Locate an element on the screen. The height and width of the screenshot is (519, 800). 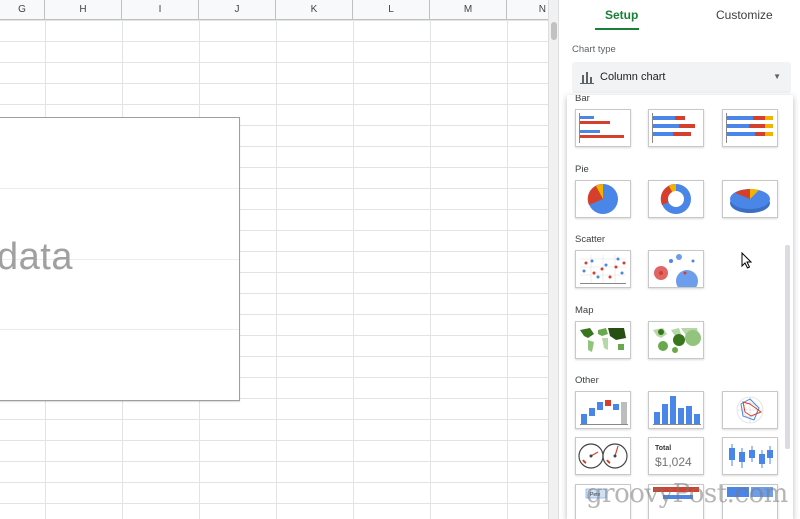
menu-scrollbar is located at coordinates (787, 347).